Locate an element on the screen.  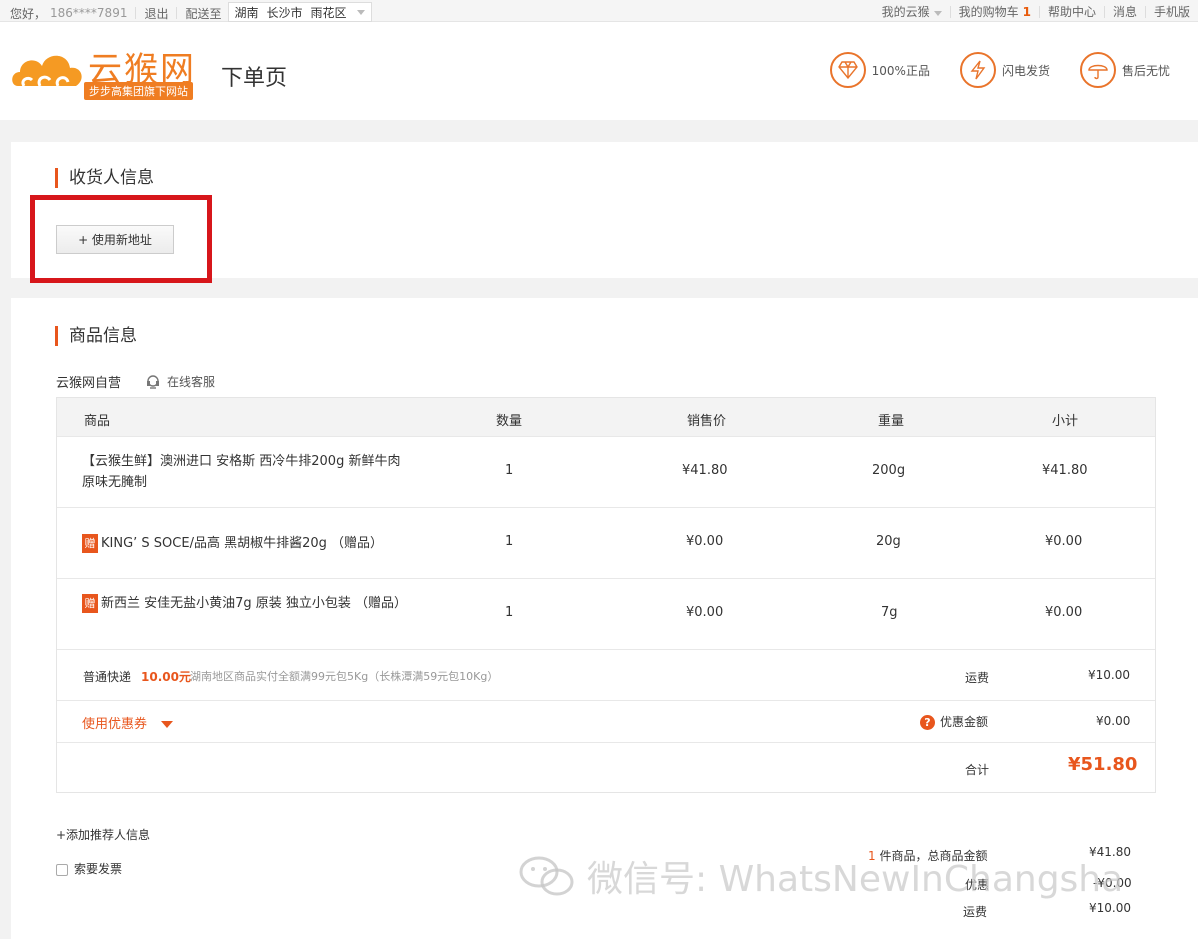
my-account-link: 我的云猴 is located at coordinates (912, 11).